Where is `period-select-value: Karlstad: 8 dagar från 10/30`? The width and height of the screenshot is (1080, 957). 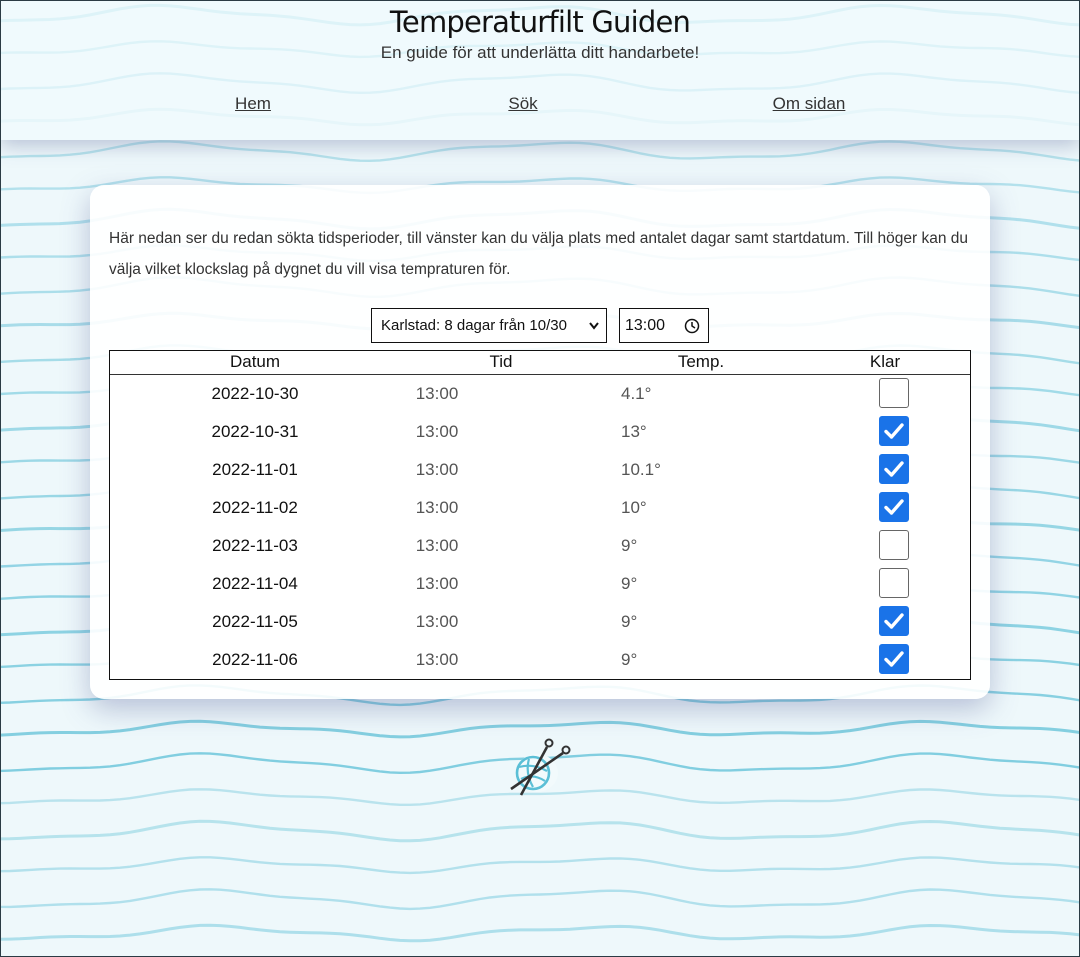
period-select-value: Karlstad: 8 dagar från 10/30 is located at coordinates (474, 325).